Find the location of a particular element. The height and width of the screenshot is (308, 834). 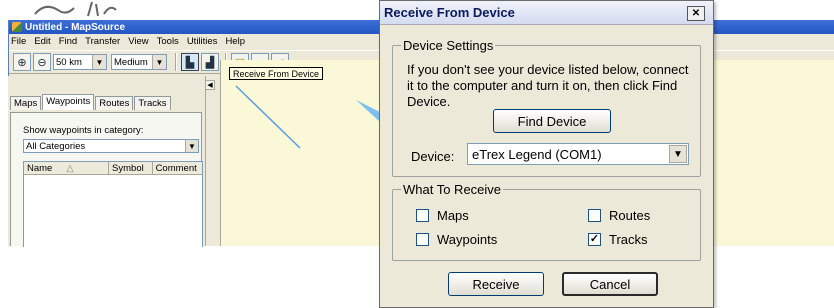

what-to-receive-legend: What To Receive is located at coordinates (452, 189).